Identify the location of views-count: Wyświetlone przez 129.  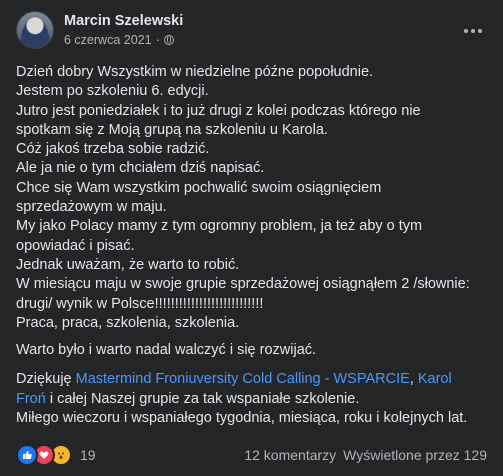
(415, 455).